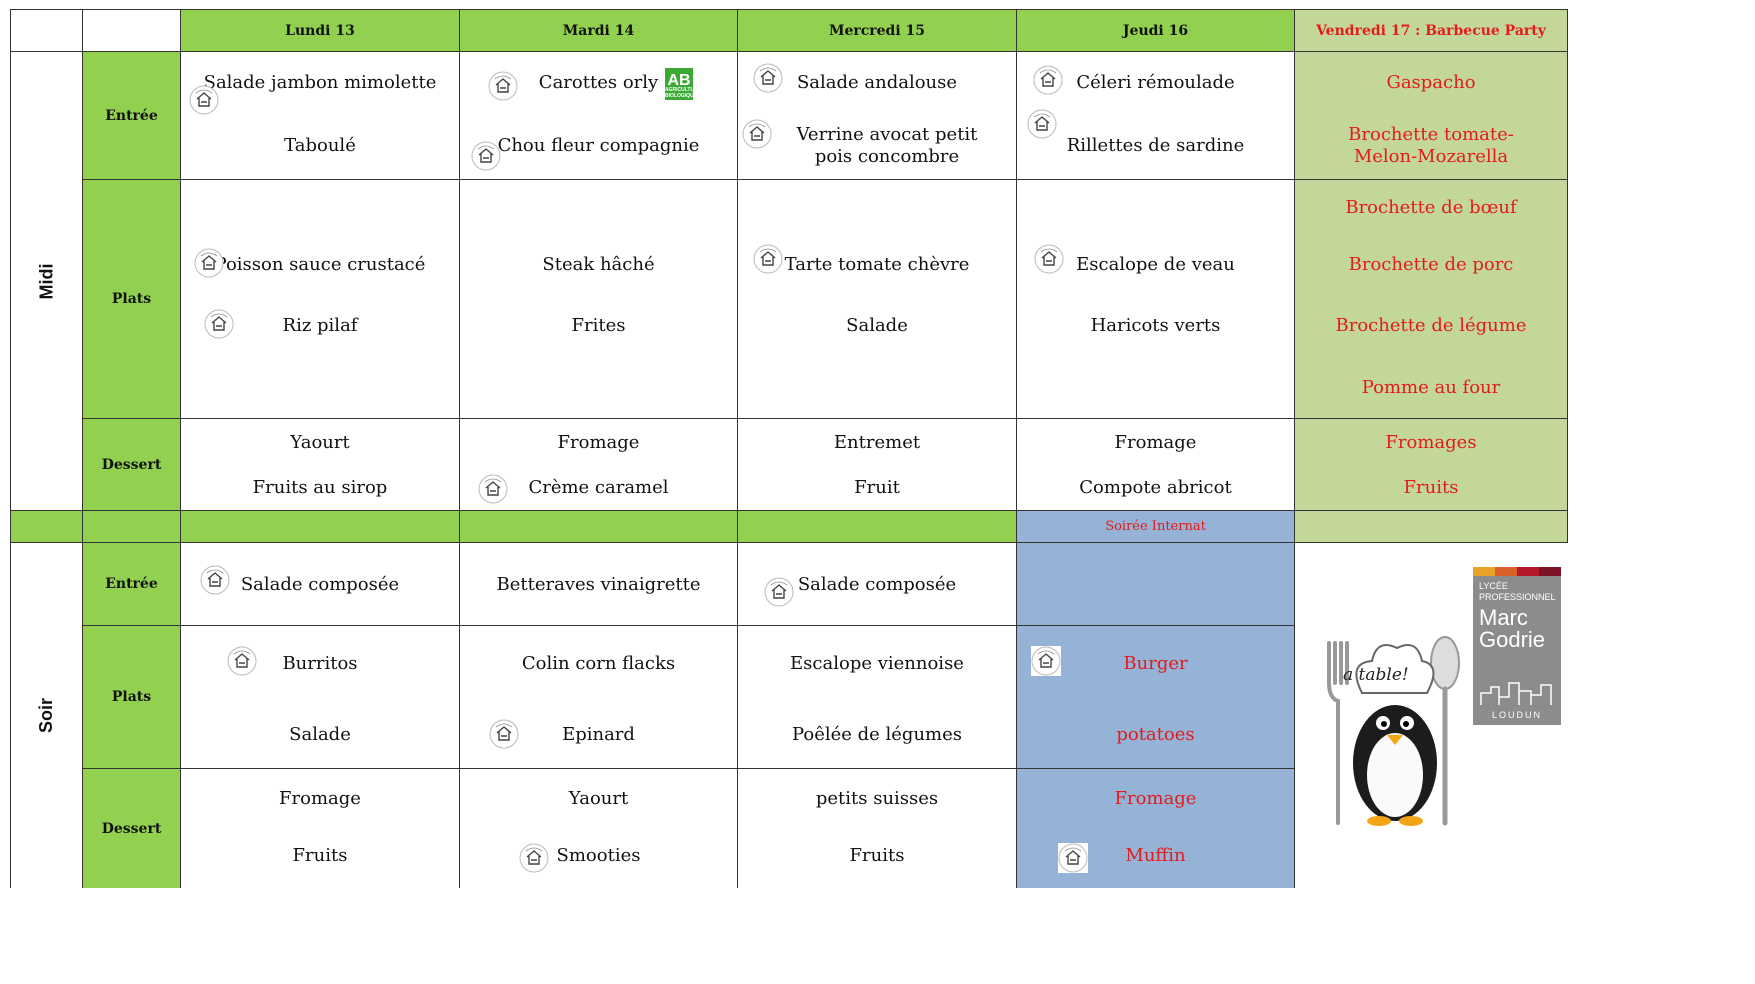 This screenshot has height=984, width=1755. Describe the element at coordinates (1156, 465) in the screenshot. I see `midi-dessert-jeudi: Fromage Compote abricot` at that location.